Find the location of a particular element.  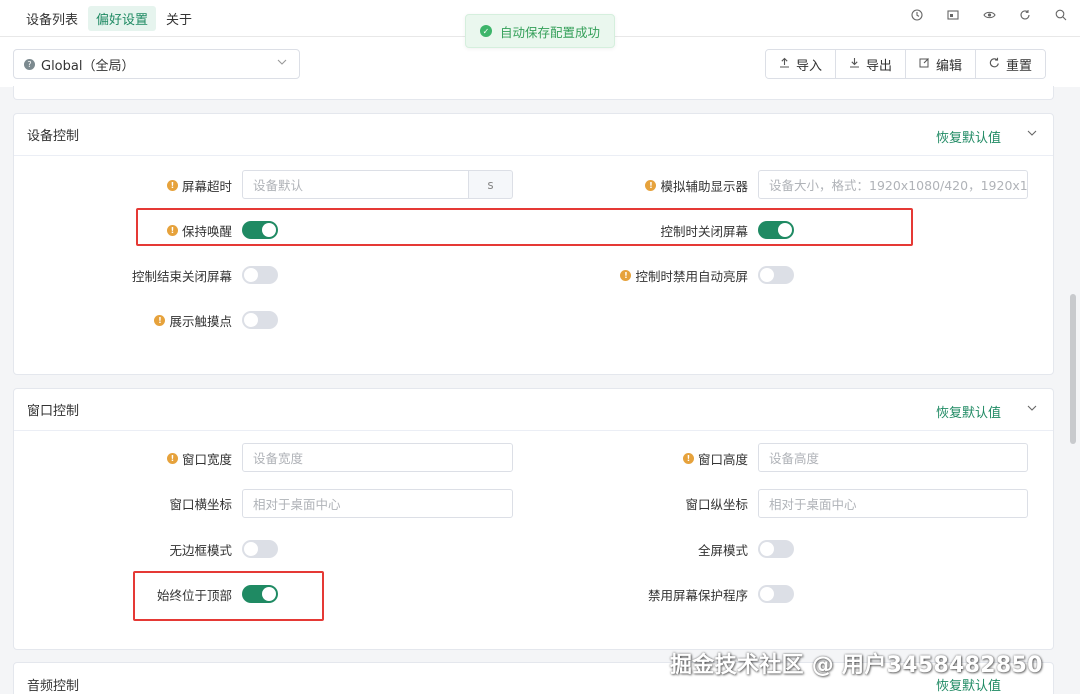

edit-button: 编辑 is located at coordinates (941, 64).